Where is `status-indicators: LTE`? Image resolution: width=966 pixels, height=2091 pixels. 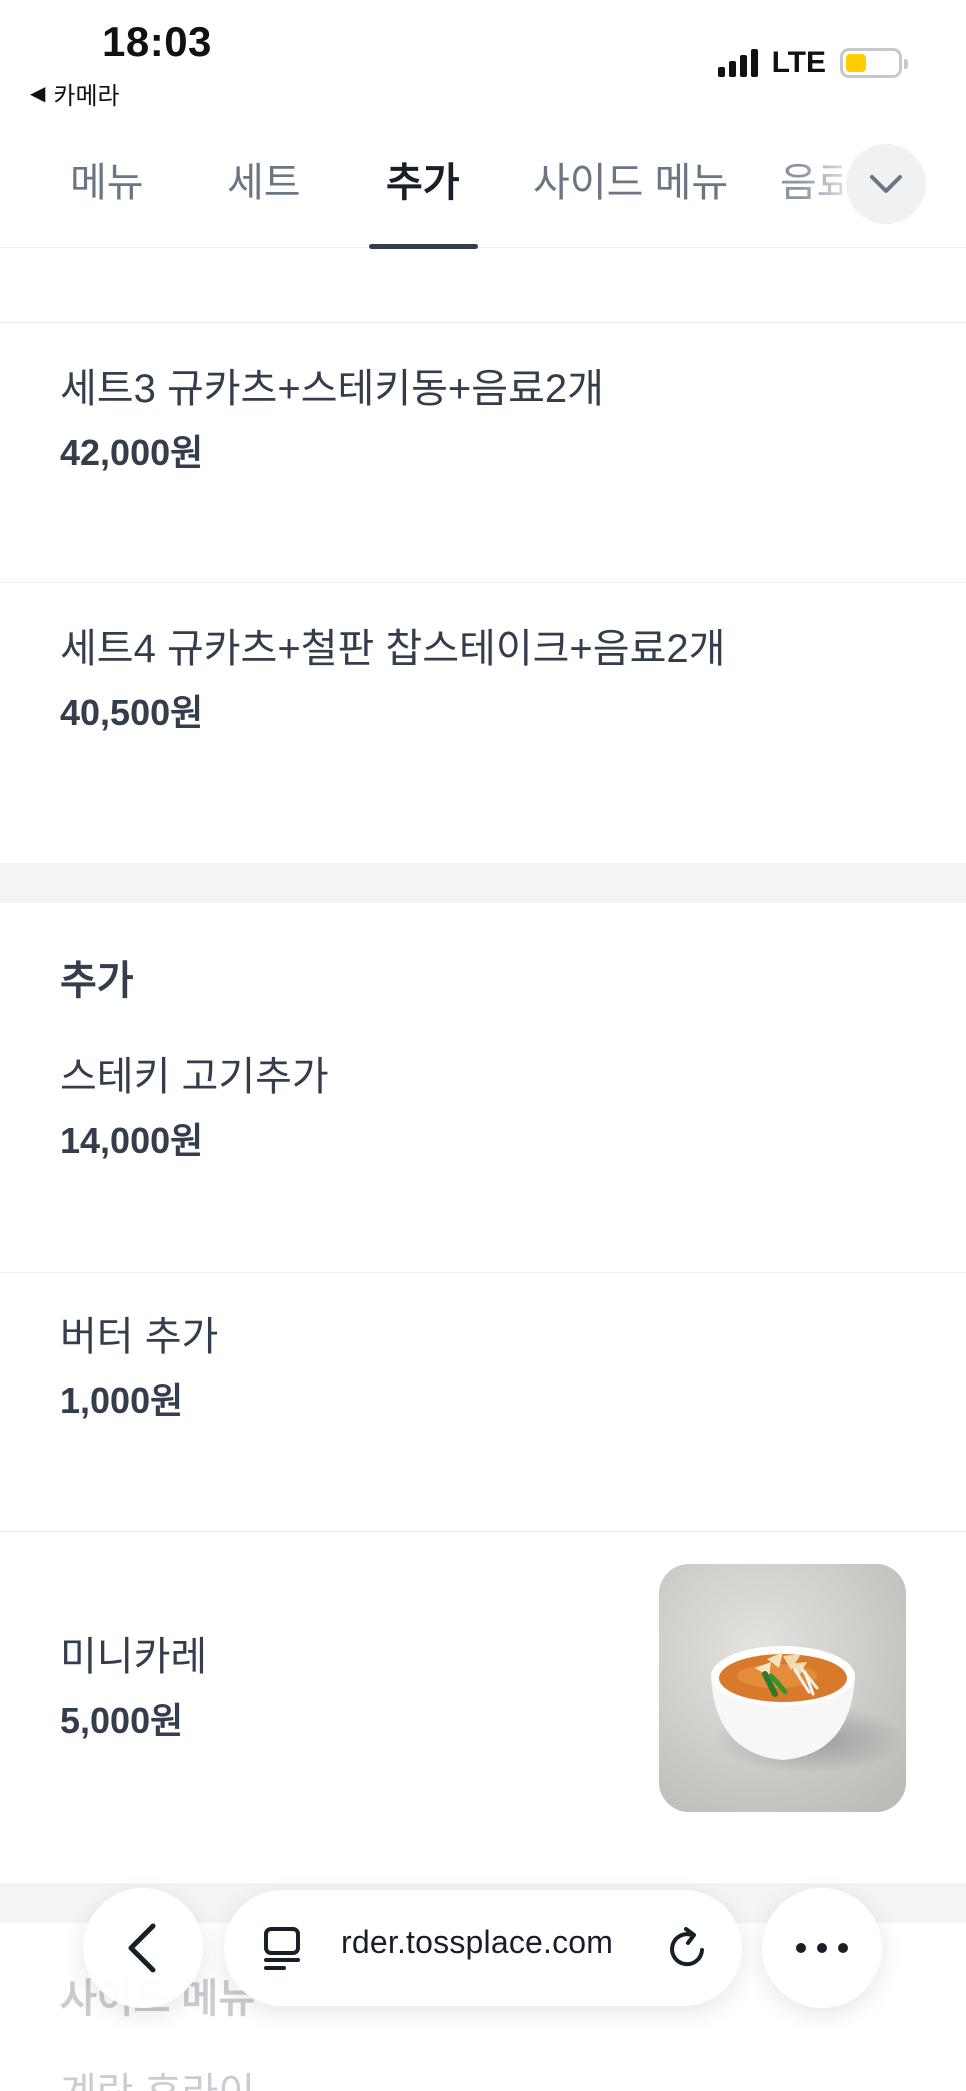 status-indicators: LTE is located at coordinates (812, 63).